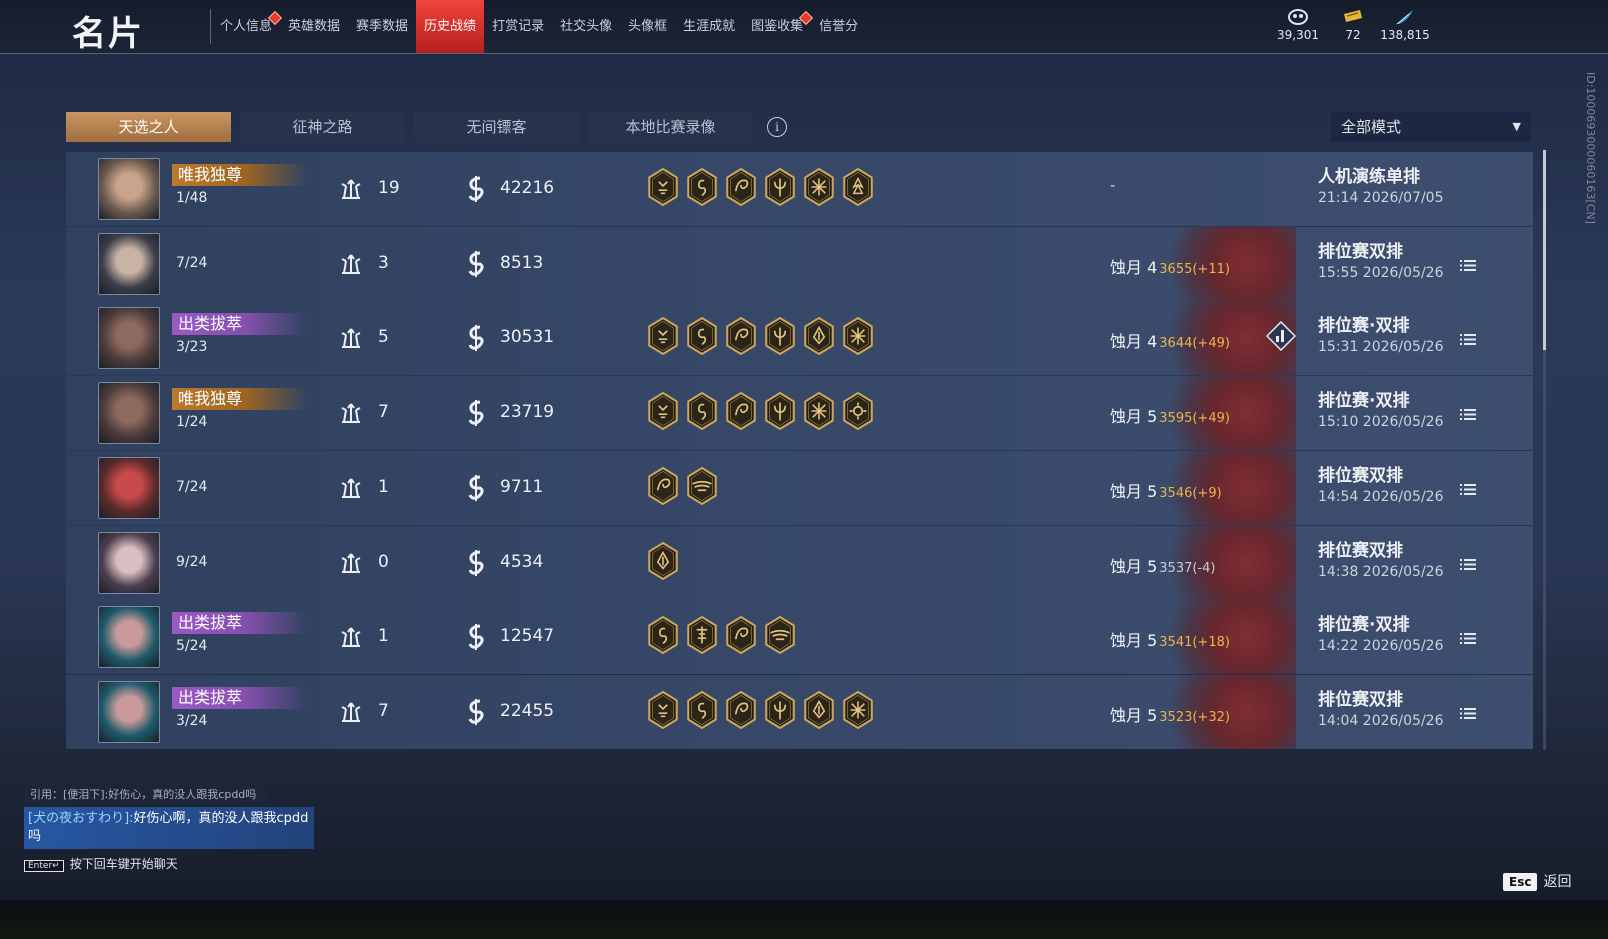 Image resolution: width=1608 pixels, height=939 pixels. I want to click on tab-2: 赛季数据, so click(382, 26).